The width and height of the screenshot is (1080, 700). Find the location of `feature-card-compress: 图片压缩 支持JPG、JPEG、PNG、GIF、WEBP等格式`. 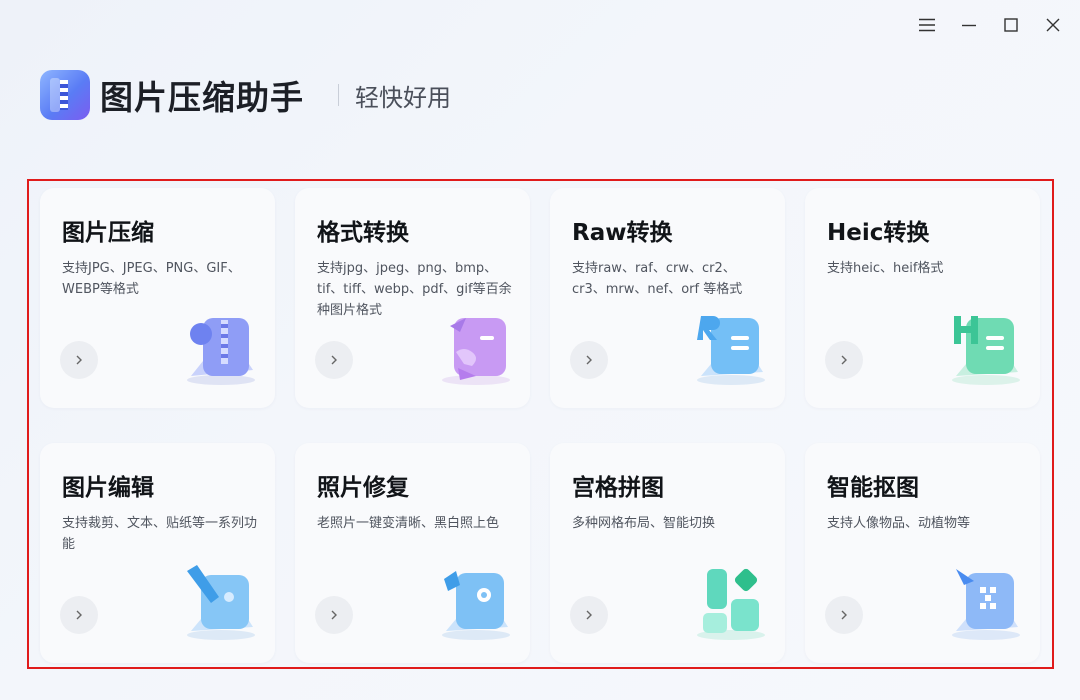

feature-card-compress: 图片压缩 支持JPG、JPEG、PNG、GIF、WEBP等格式 is located at coordinates (157, 298).